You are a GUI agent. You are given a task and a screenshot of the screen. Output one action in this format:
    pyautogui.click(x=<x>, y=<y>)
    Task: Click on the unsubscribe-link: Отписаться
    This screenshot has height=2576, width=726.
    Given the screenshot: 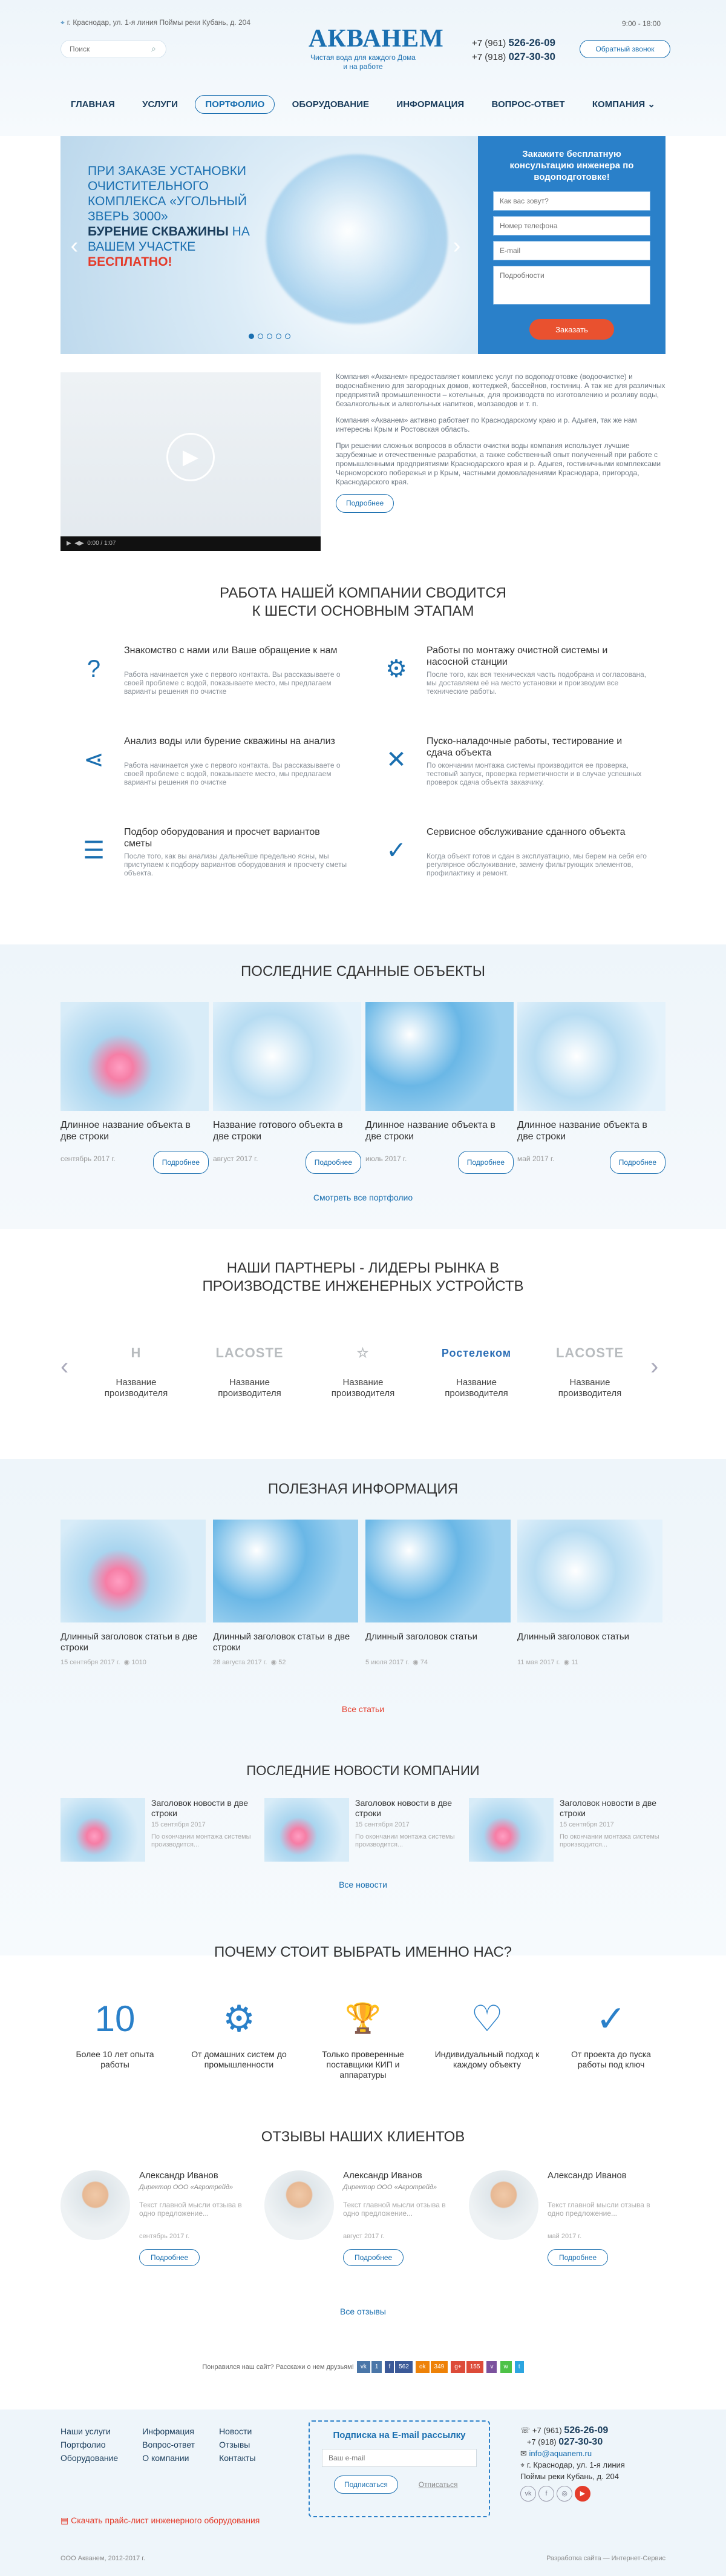 What is the action you would take?
    pyautogui.click(x=438, y=2484)
    